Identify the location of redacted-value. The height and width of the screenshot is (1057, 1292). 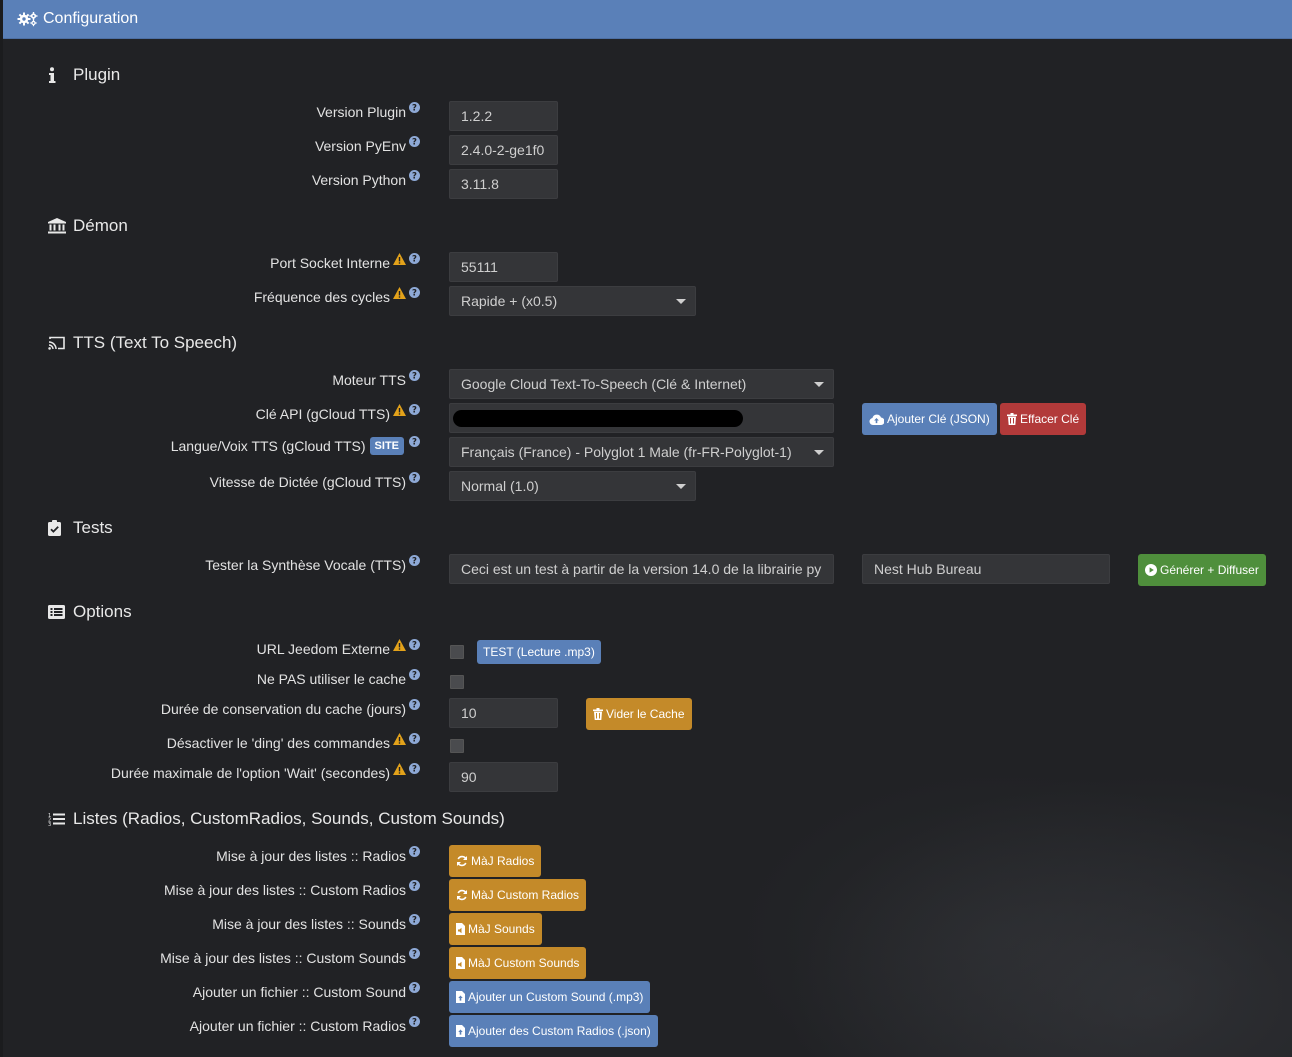
(598, 418).